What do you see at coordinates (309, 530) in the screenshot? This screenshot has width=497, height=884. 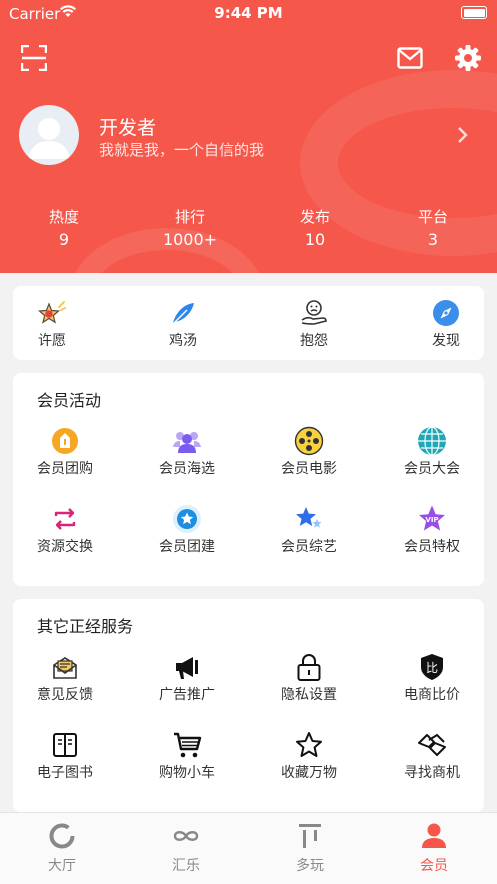 I see `member-item-variety: 会员综艺` at bounding box center [309, 530].